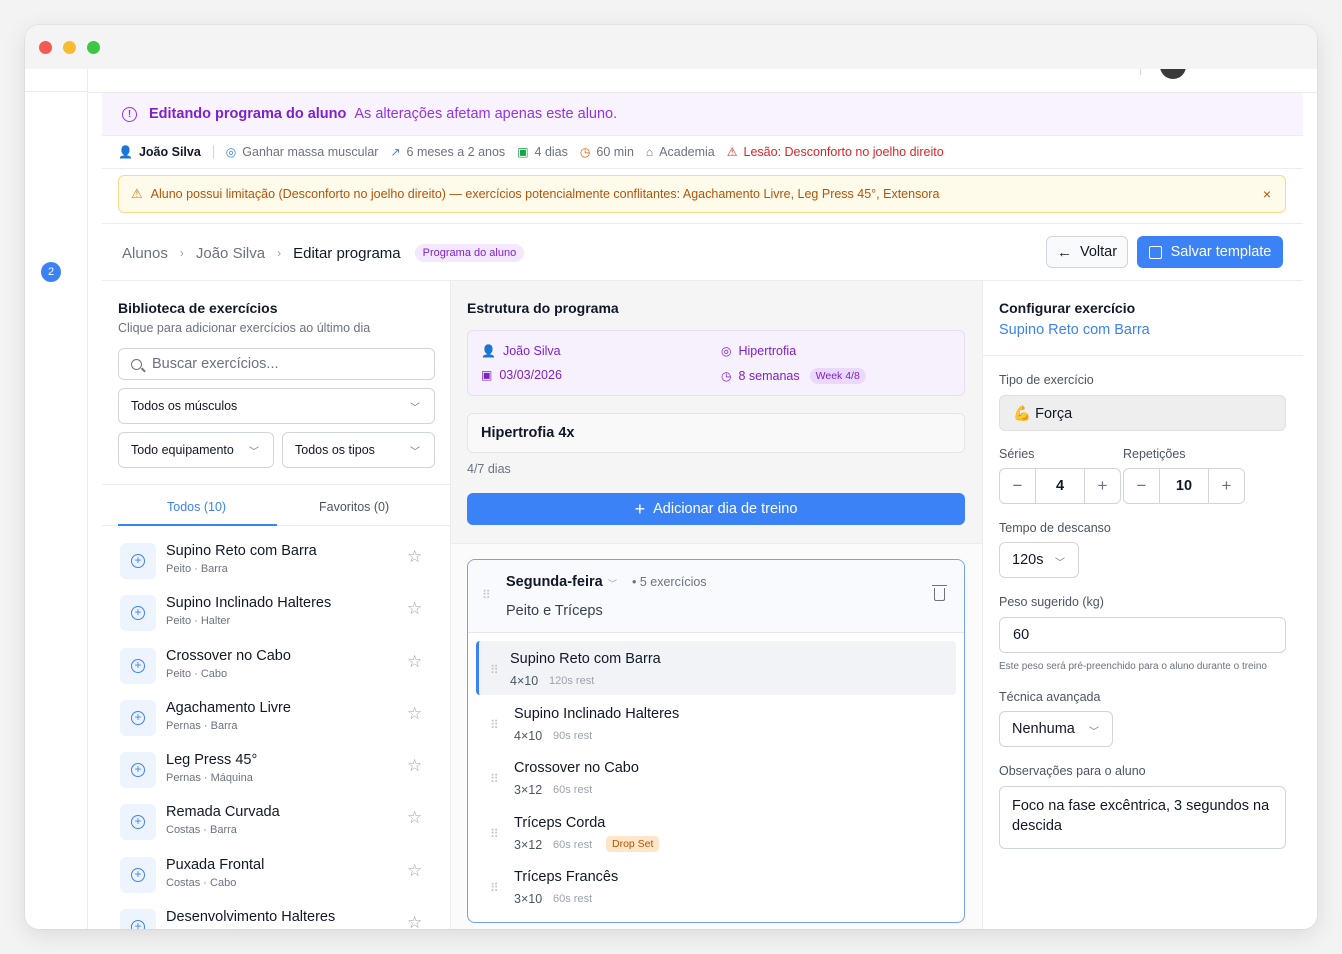  Describe the element at coordinates (1140, 72) in the screenshot. I see `header-divider` at that location.